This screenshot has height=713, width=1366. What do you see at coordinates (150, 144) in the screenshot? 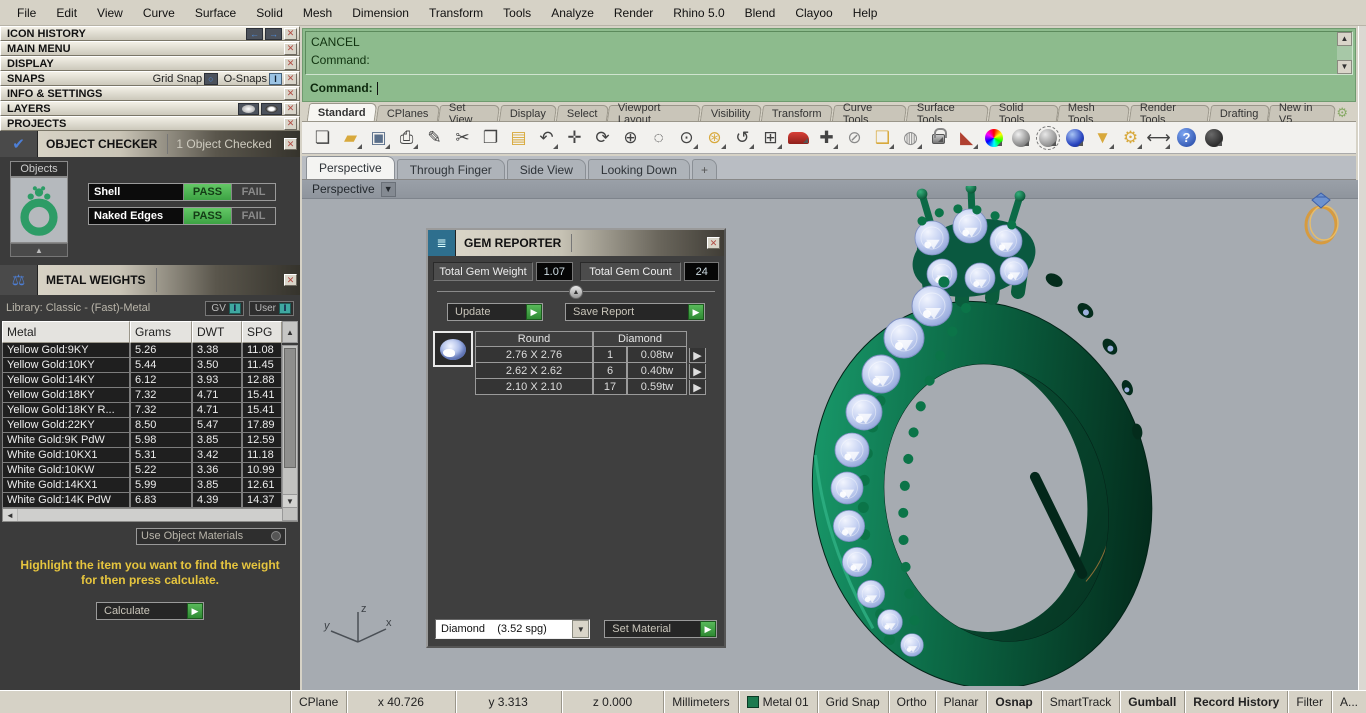
I see `object-checker-header: ✔ OBJECT CHECKER 1 Object Checked ✕` at bounding box center [150, 144].